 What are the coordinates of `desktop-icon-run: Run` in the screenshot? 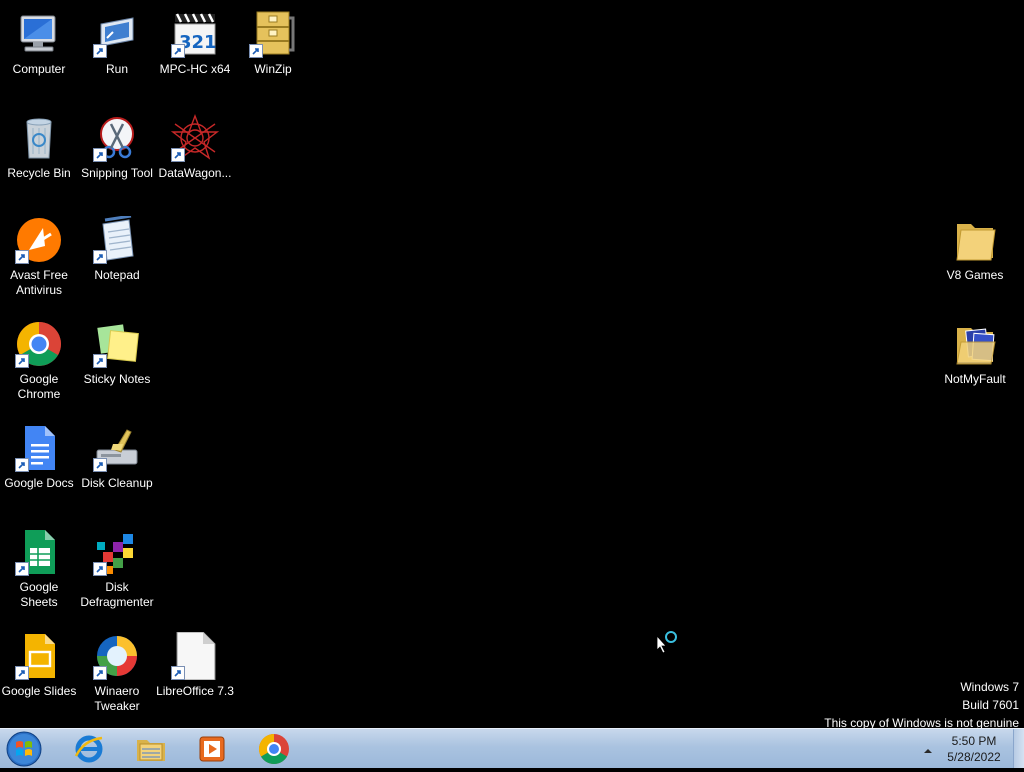 It's located at (117, 43).